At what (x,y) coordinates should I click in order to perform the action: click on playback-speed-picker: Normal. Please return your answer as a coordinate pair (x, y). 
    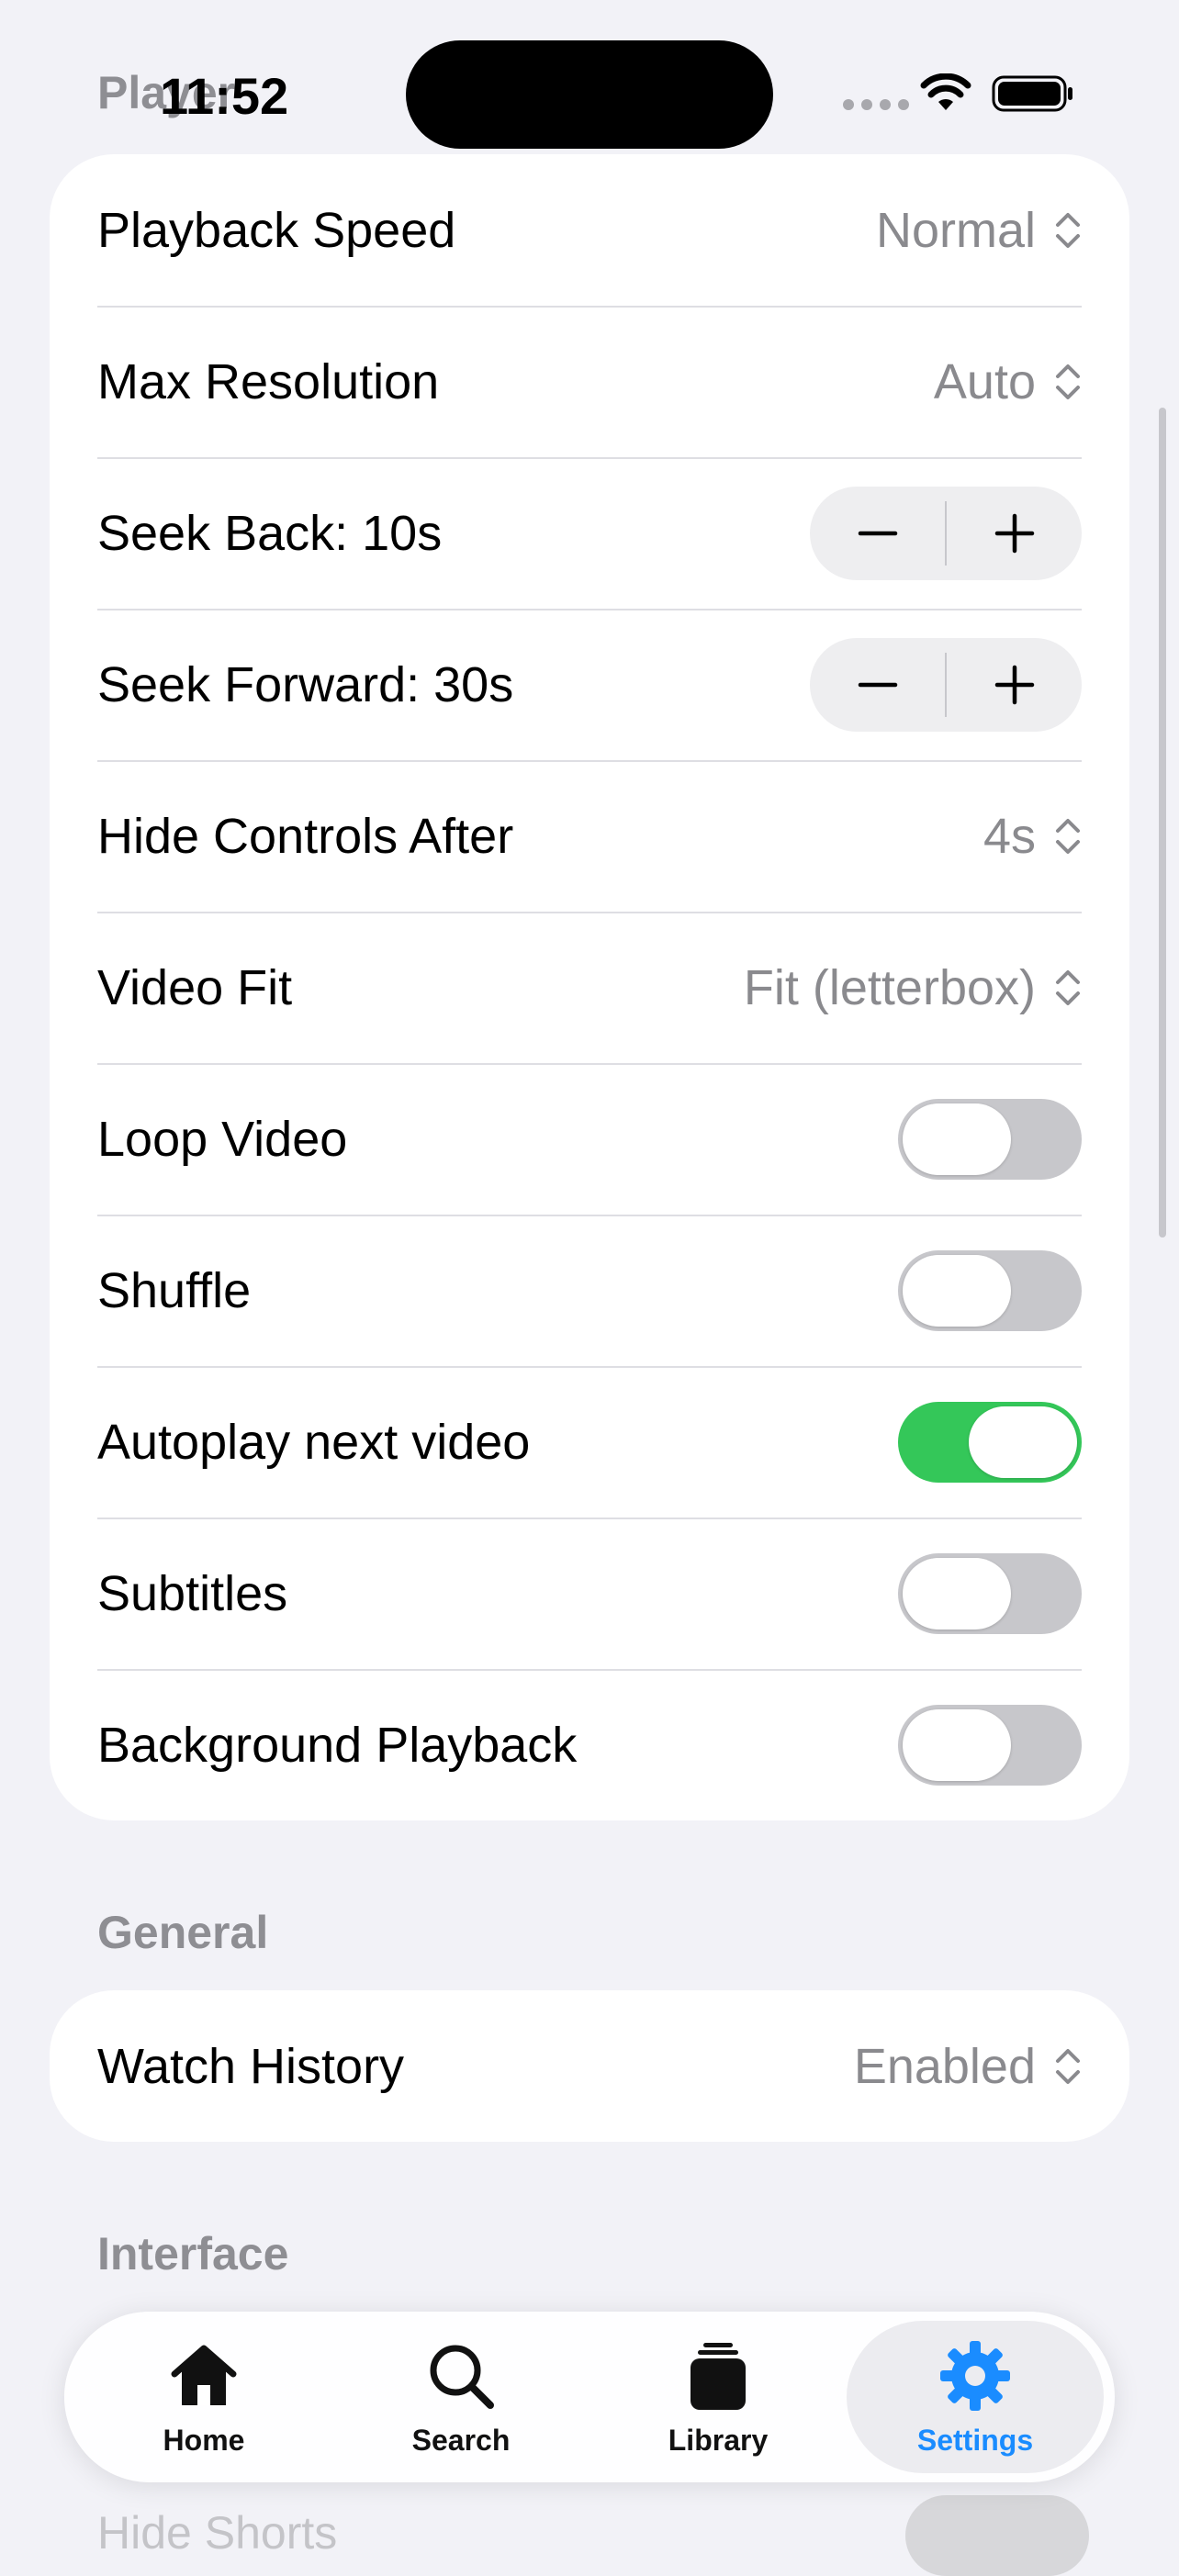
    Looking at the image, I should click on (979, 230).